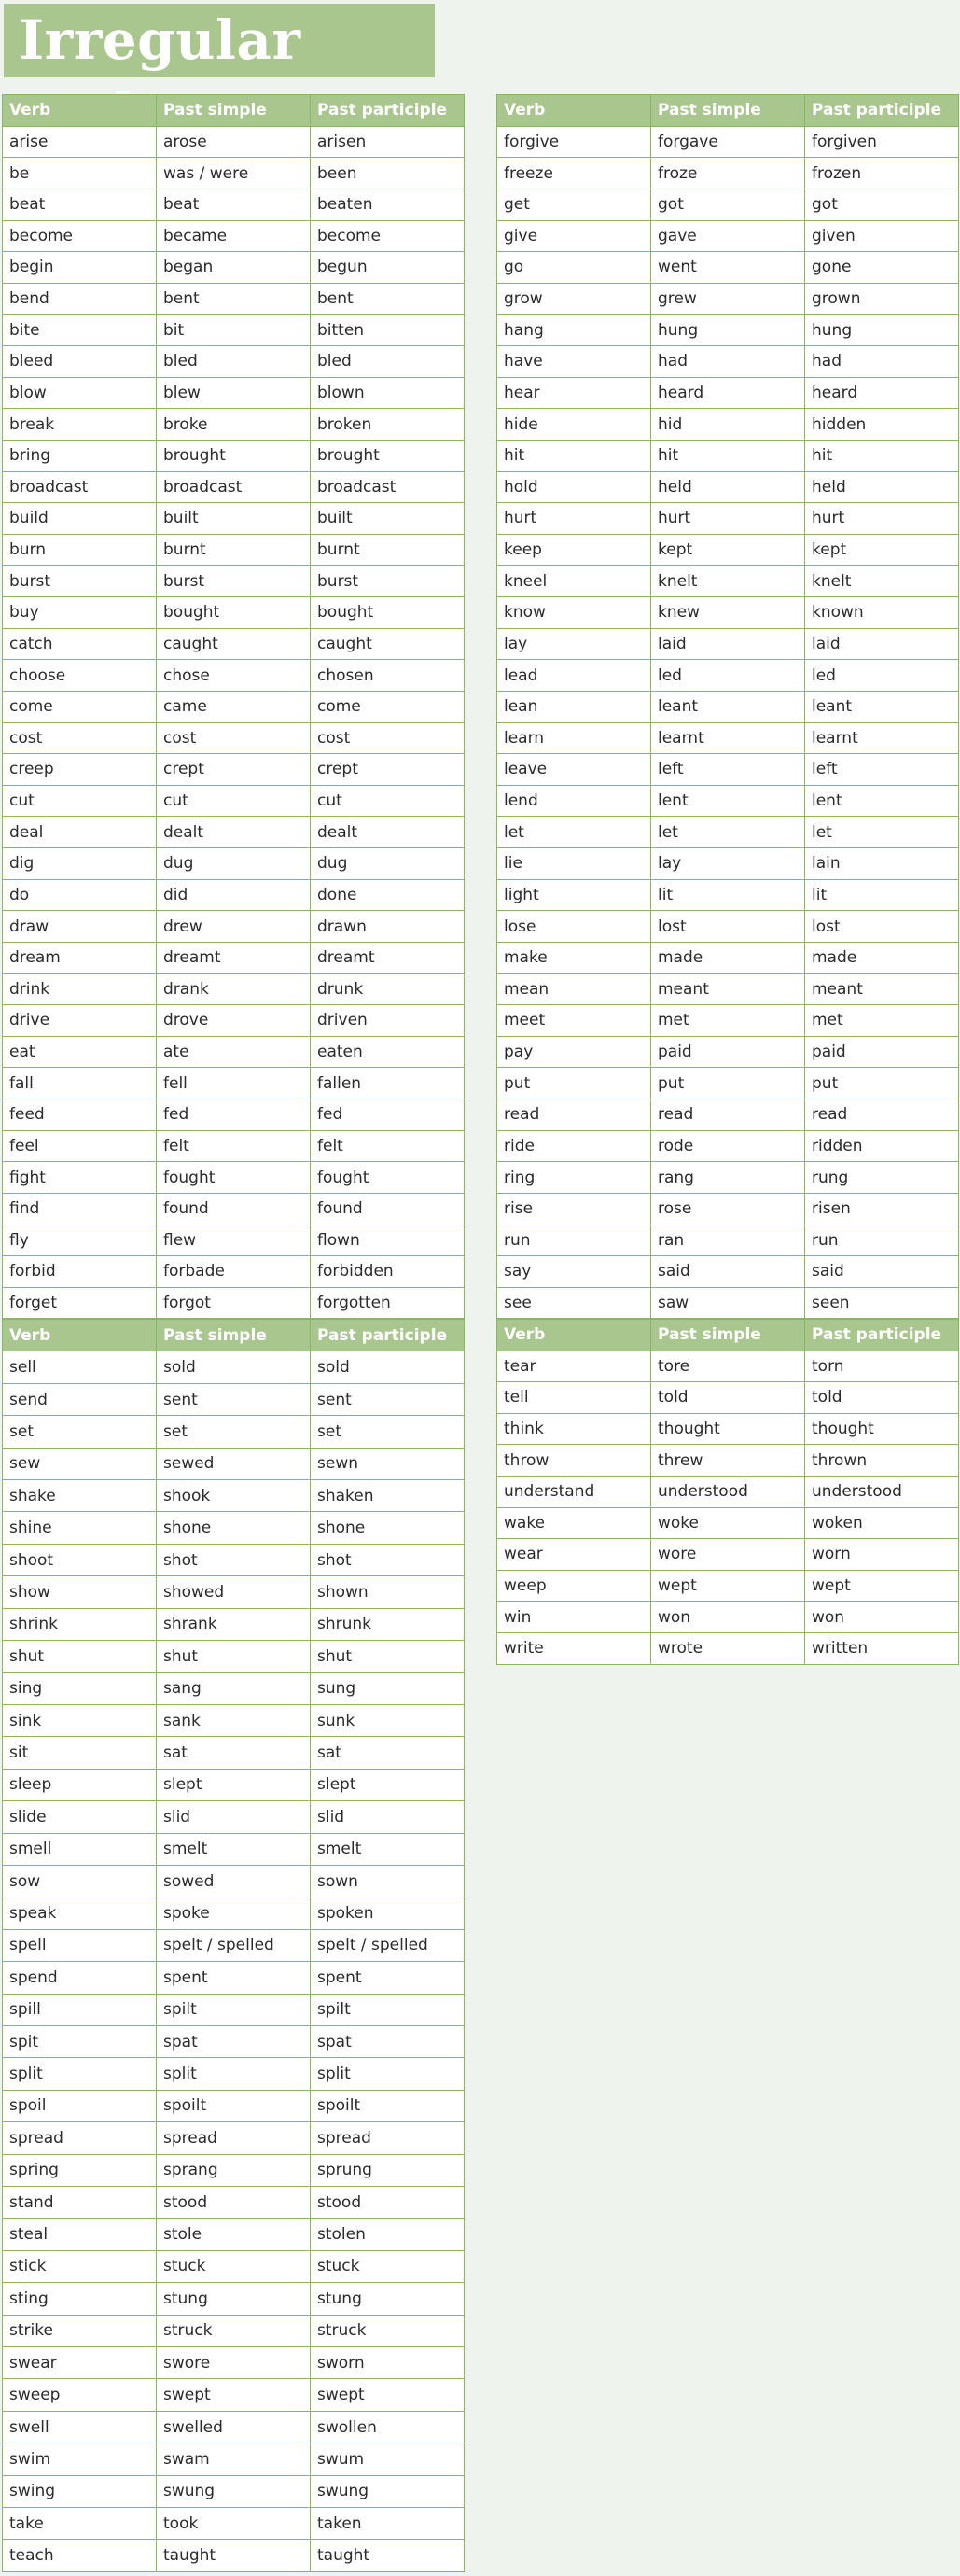  What do you see at coordinates (233, 330) in the screenshot?
I see `table-row: bite bit bitten` at bounding box center [233, 330].